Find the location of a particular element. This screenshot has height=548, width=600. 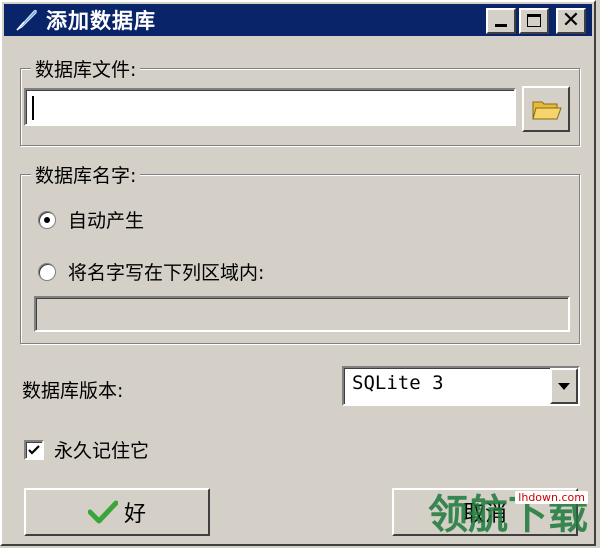

folder-open-icon is located at coordinates (547, 110).